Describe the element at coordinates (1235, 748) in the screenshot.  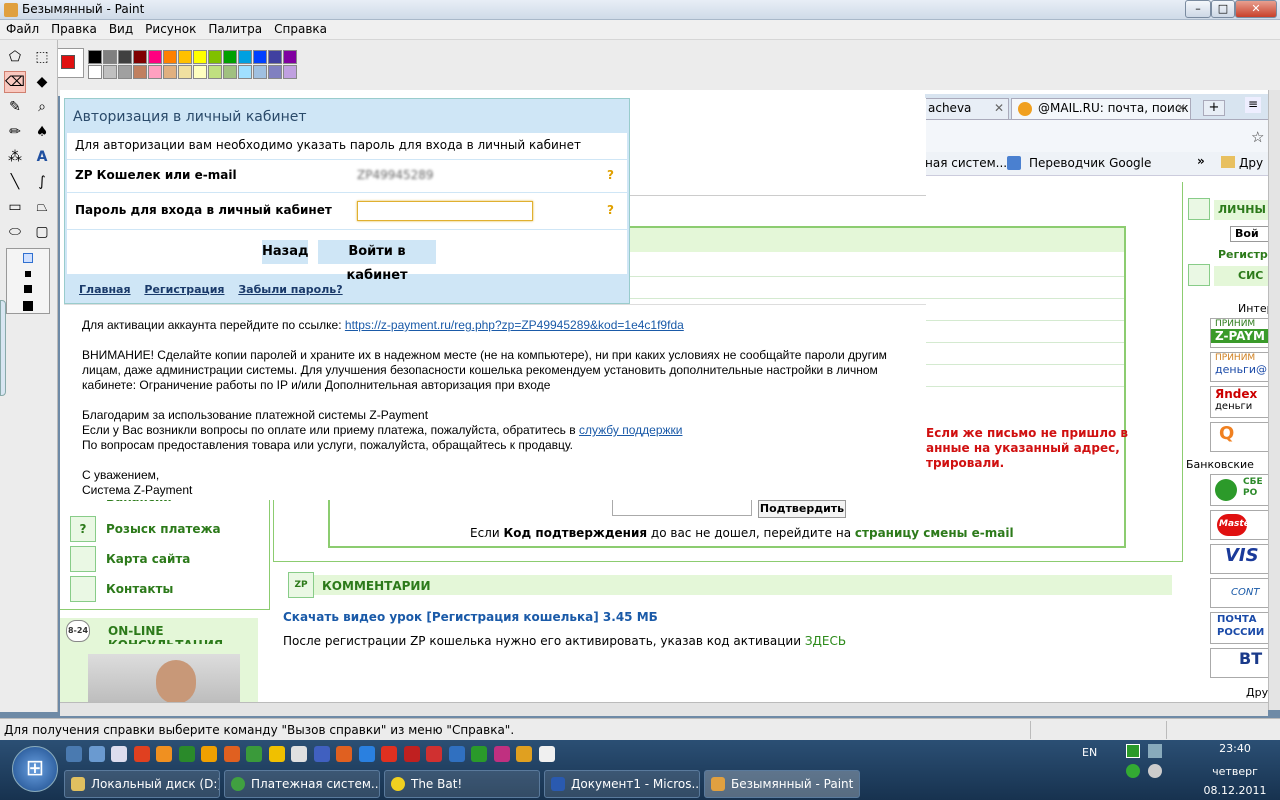
I see `clock-time: 23:40` at that location.